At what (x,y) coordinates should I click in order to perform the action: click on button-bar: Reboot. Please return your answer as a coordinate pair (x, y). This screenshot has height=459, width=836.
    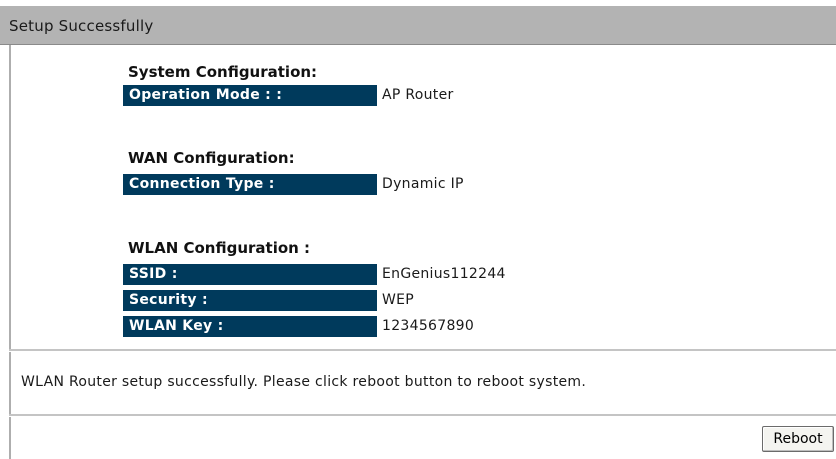
    Looking at the image, I should click on (422, 438).